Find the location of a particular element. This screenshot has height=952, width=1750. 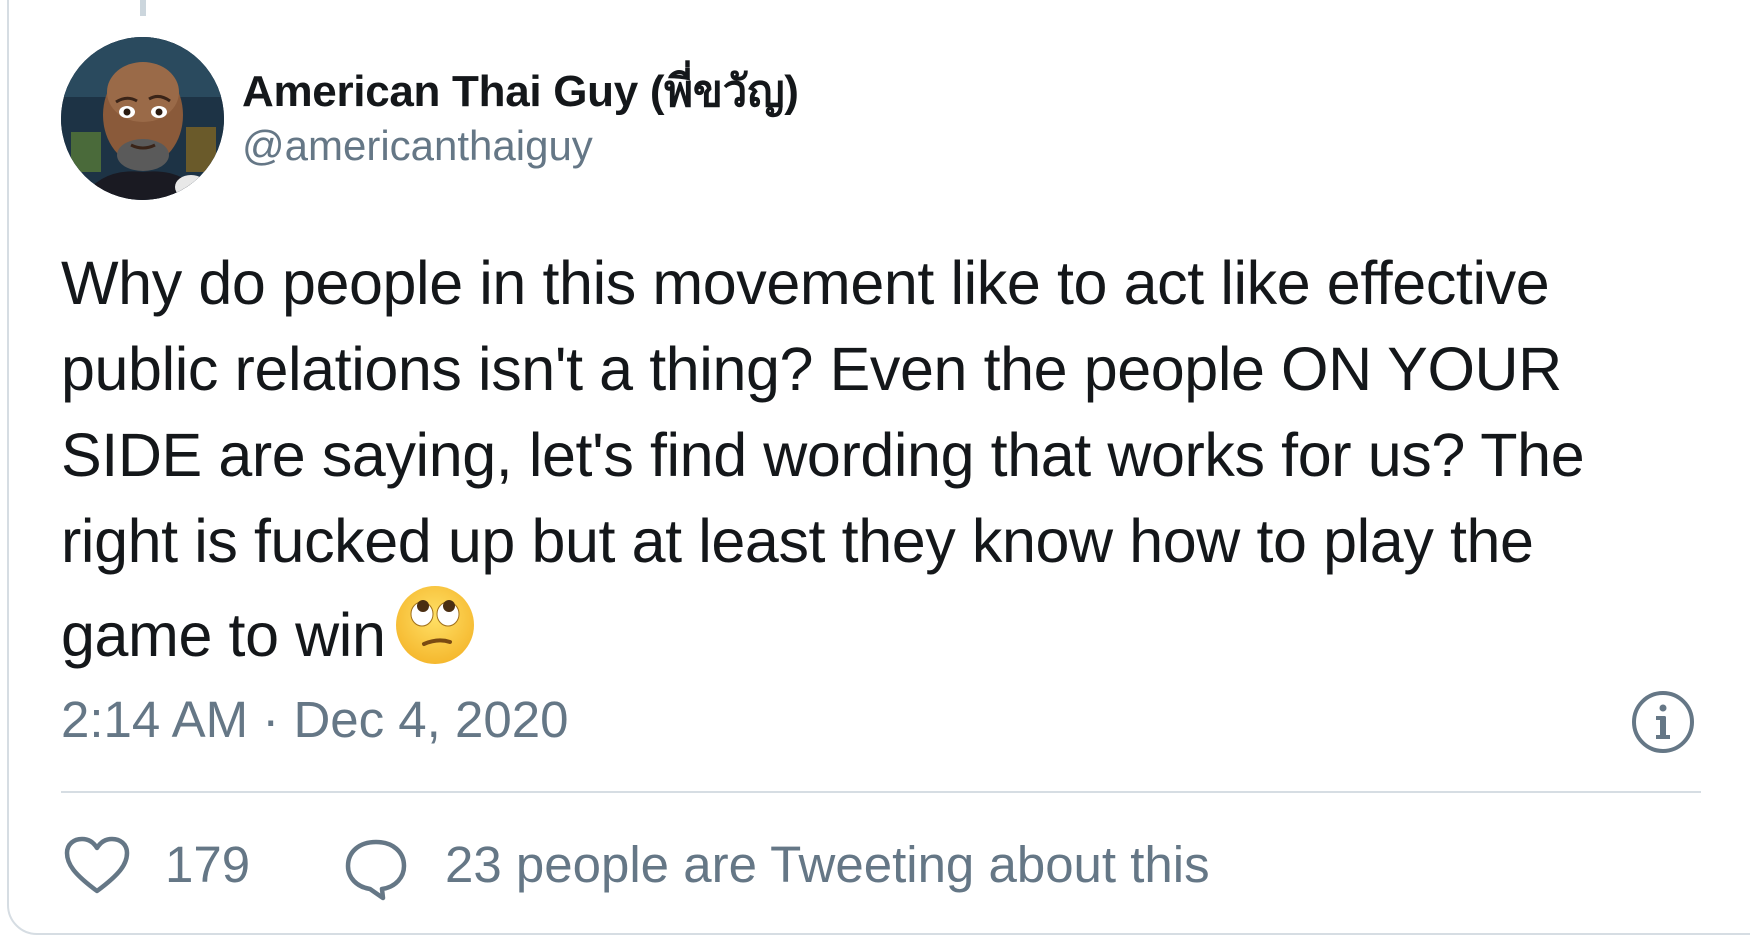

author-display-name: American Thai Guy (พี่ขวัญ) is located at coordinates (520, 91).